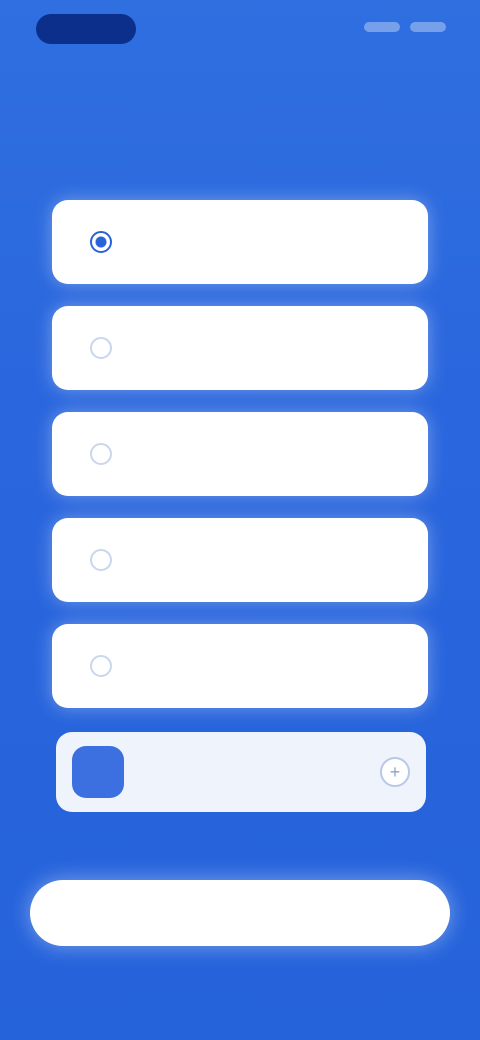  What do you see at coordinates (86, 29) in the screenshot?
I see `status-time-pill` at bounding box center [86, 29].